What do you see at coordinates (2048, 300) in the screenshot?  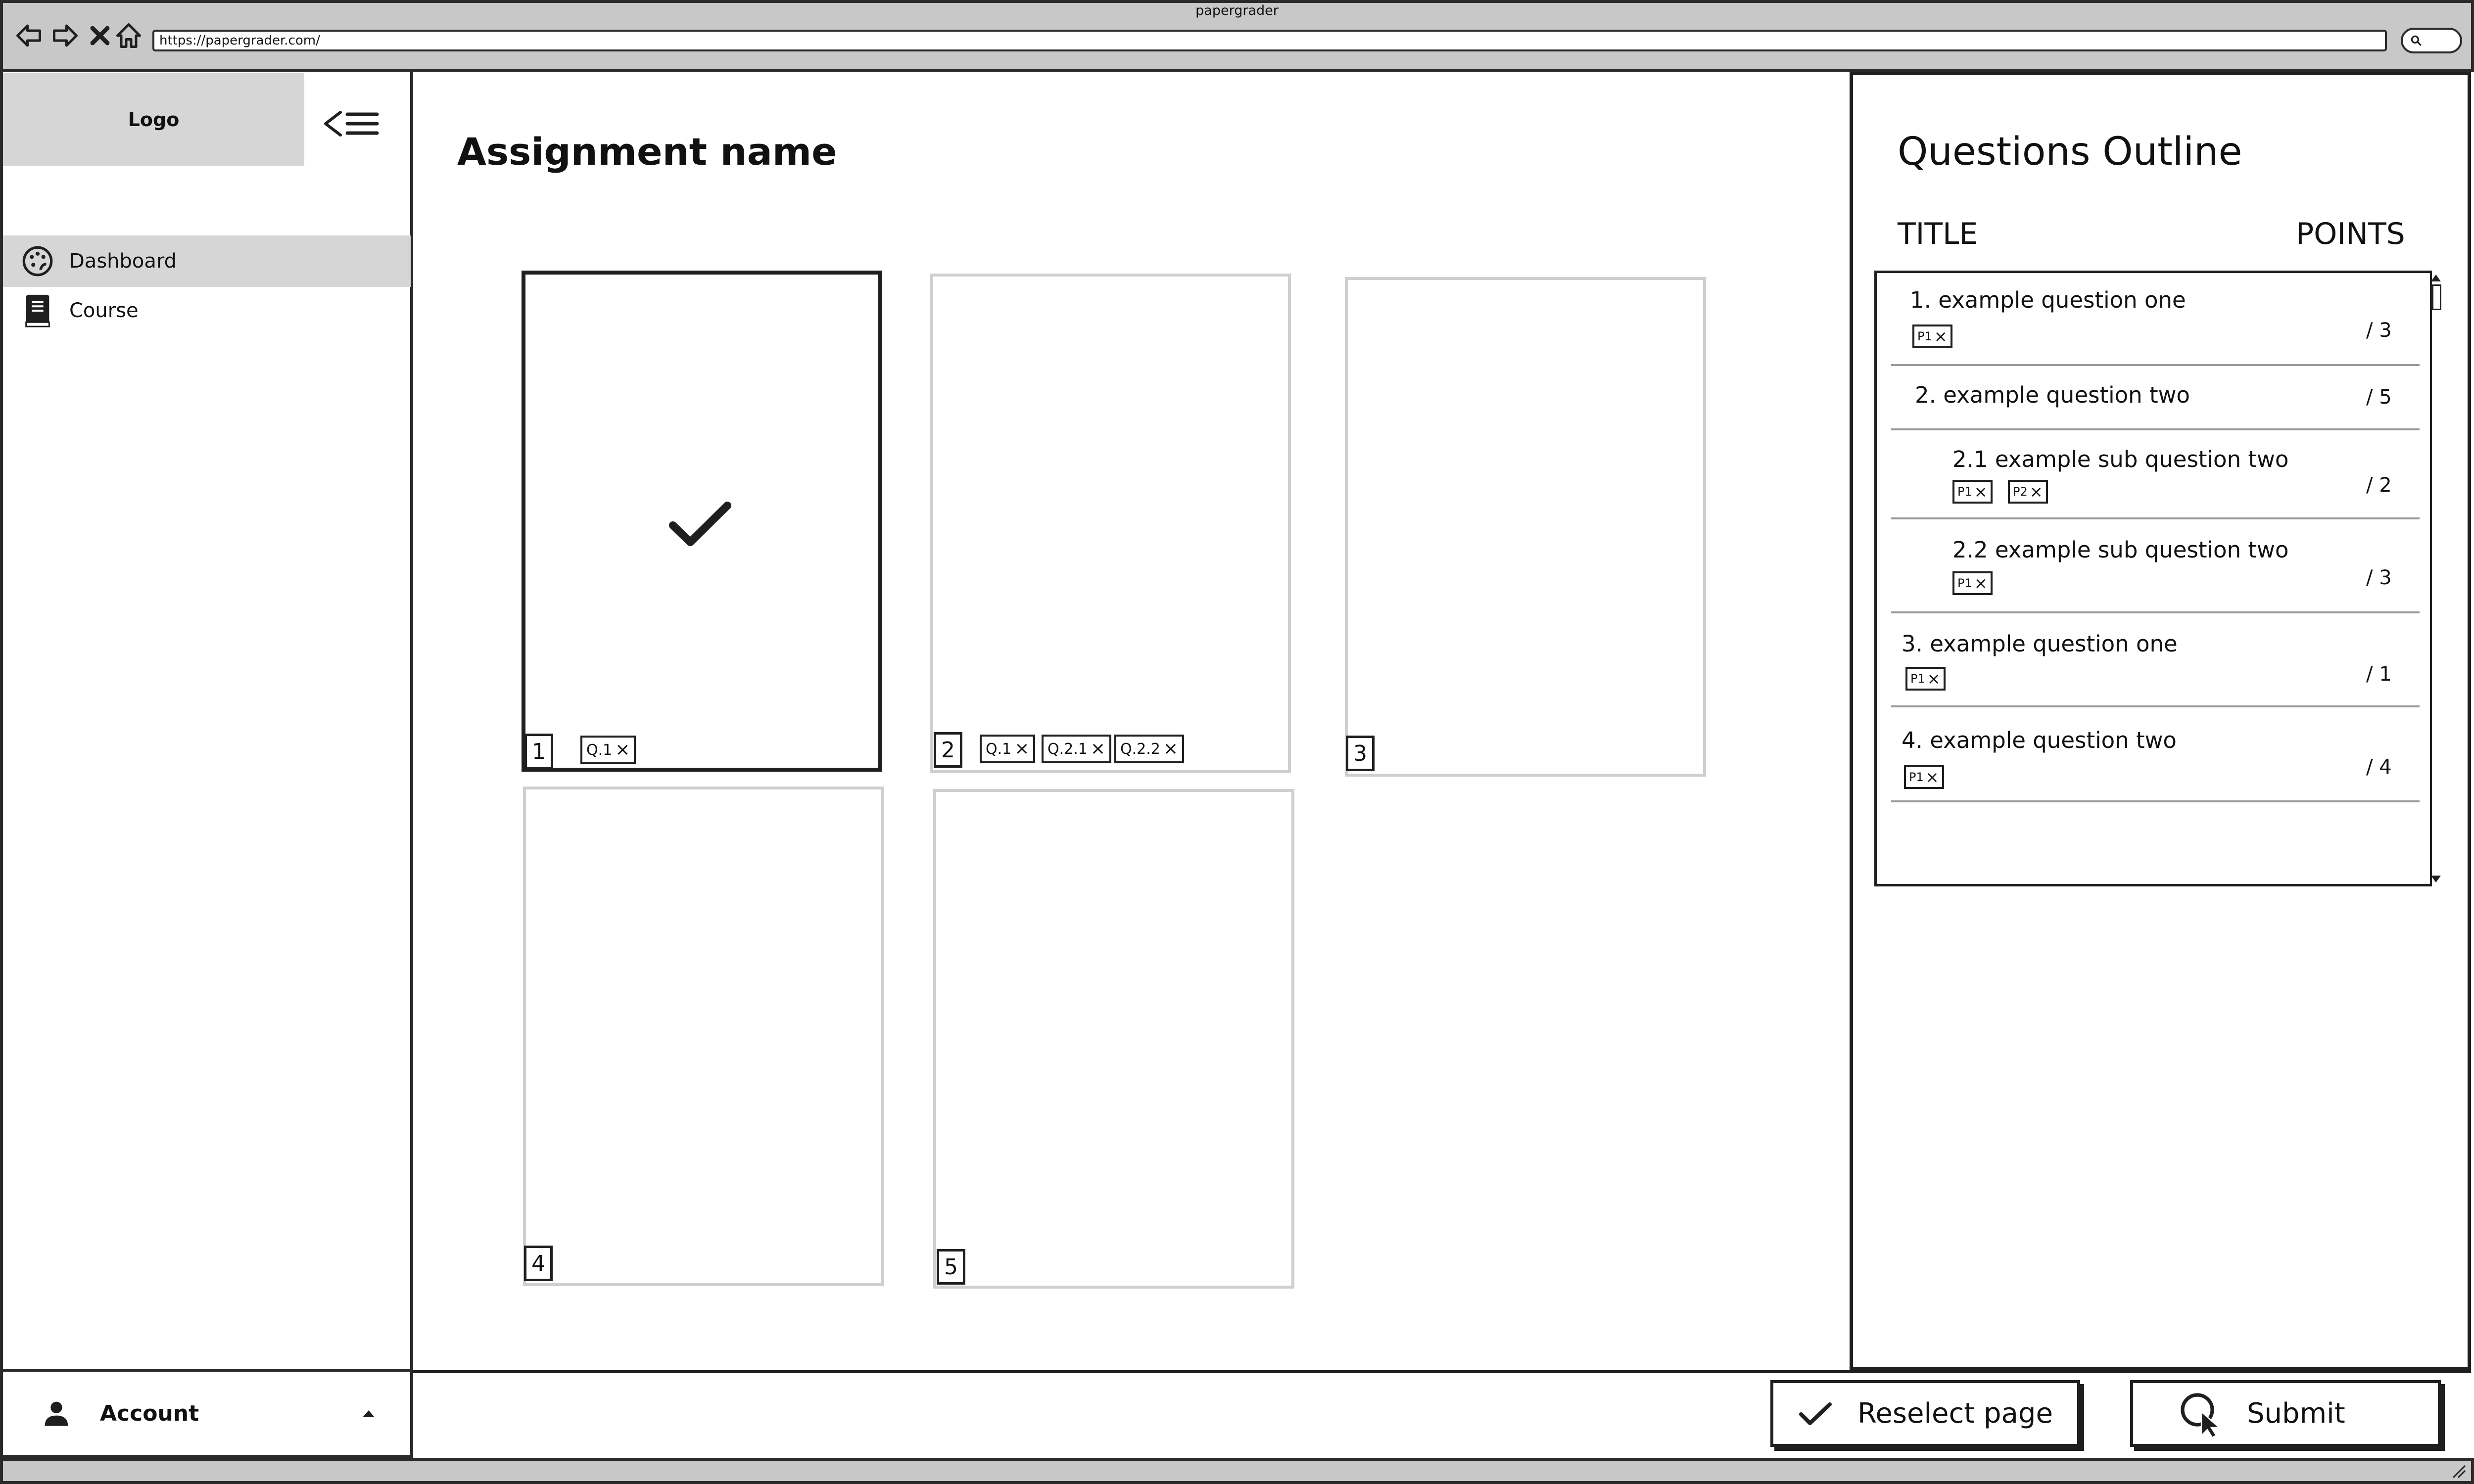 I see `question-title: 1. example question one` at bounding box center [2048, 300].